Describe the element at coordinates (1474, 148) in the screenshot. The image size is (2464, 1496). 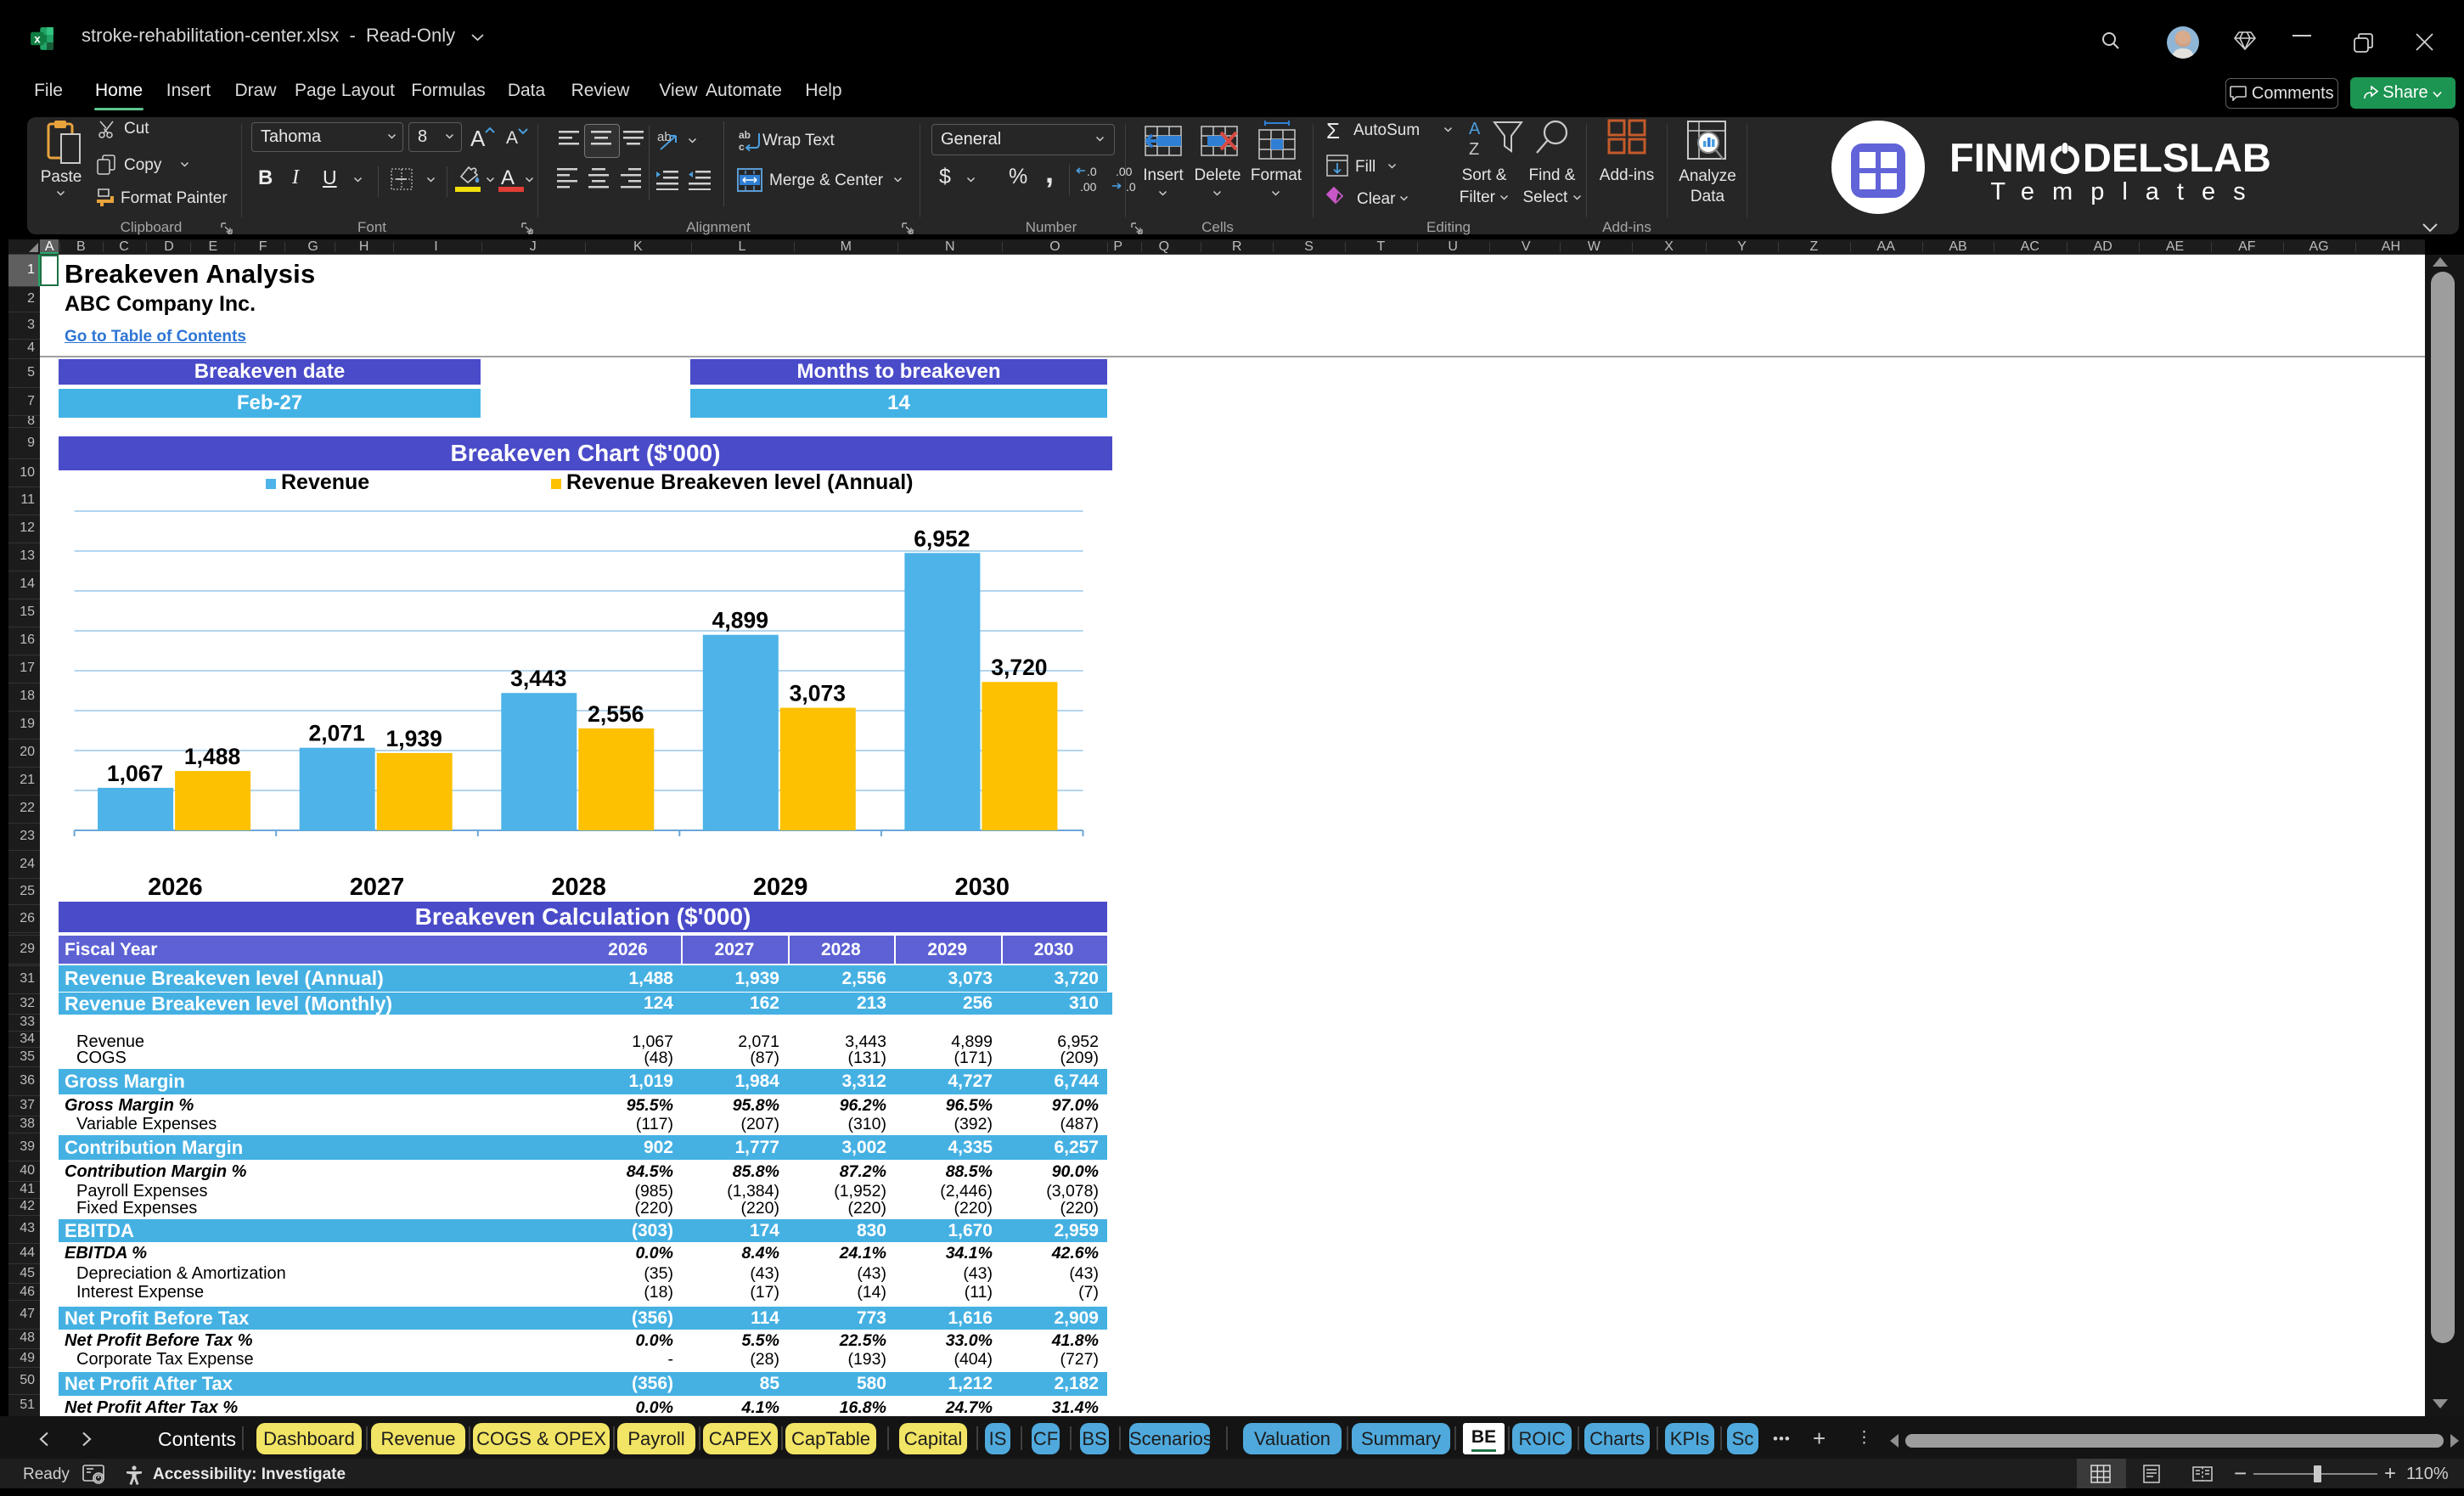
I see `svg-text: Z` at that location.